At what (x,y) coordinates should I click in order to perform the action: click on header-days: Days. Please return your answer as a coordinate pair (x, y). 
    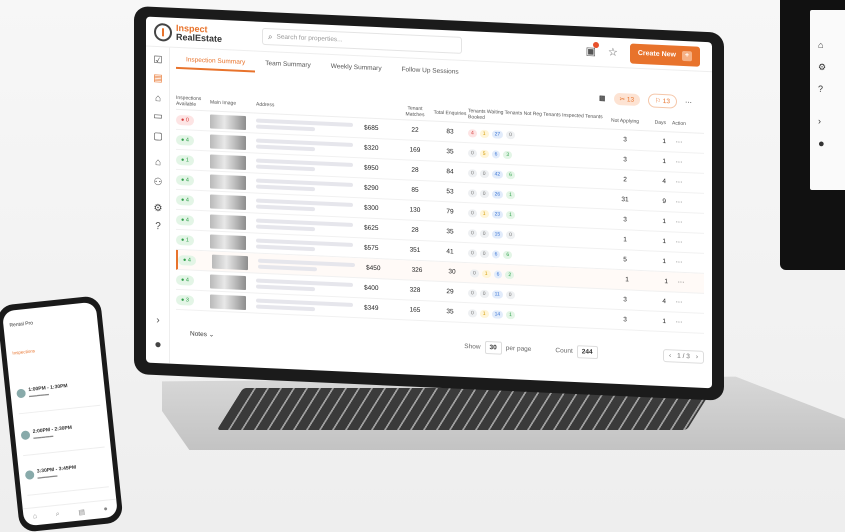
    Looking at the image, I should click on (654, 122).